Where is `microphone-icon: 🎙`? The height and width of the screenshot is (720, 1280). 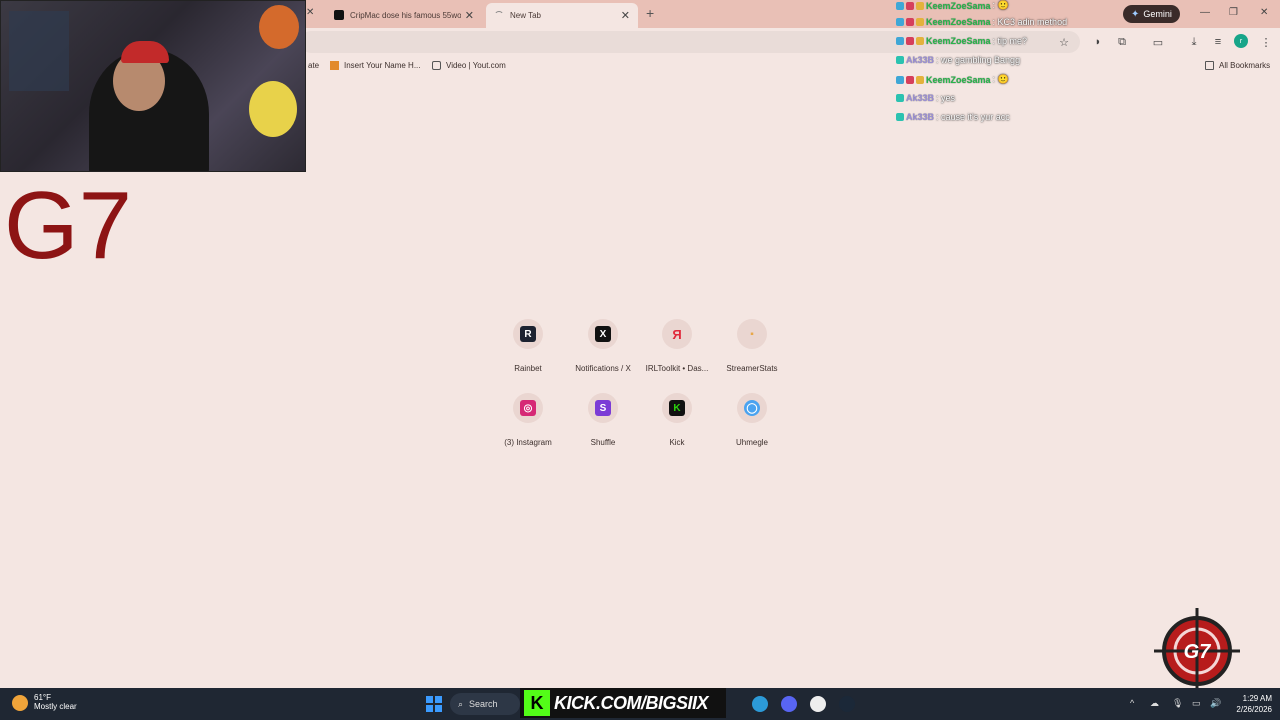
microphone-icon: 🎙 is located at coordinates (1177, 703).